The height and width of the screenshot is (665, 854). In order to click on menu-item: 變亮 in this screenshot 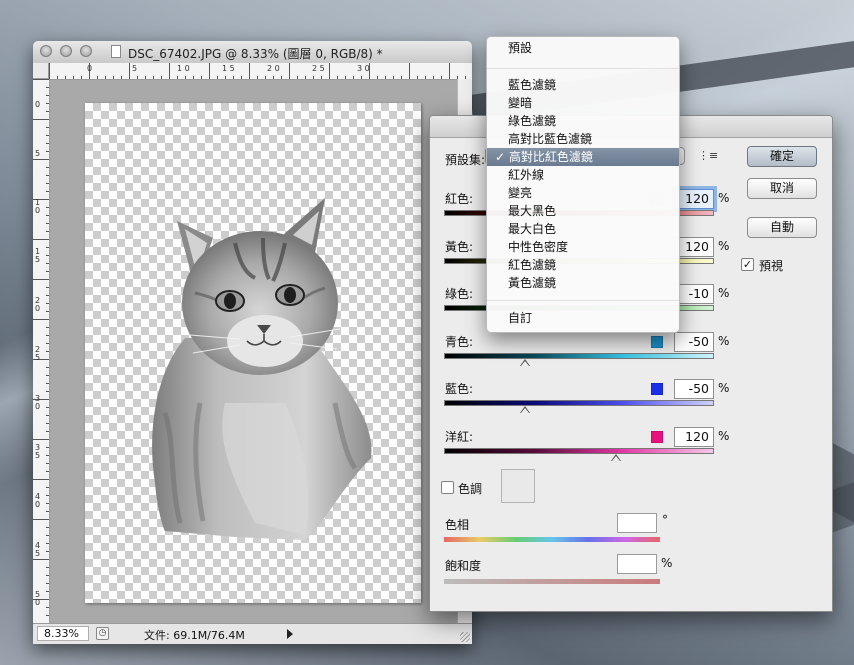, I will do `click(583, 193)`.